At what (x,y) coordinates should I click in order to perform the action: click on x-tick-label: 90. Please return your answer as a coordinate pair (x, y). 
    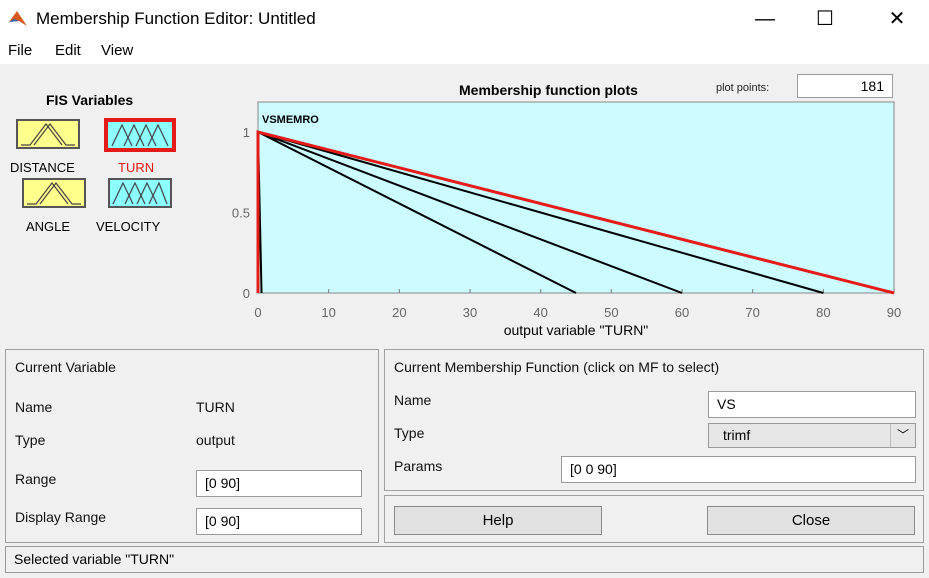
    Looking at the image, I should click on (894, 312).